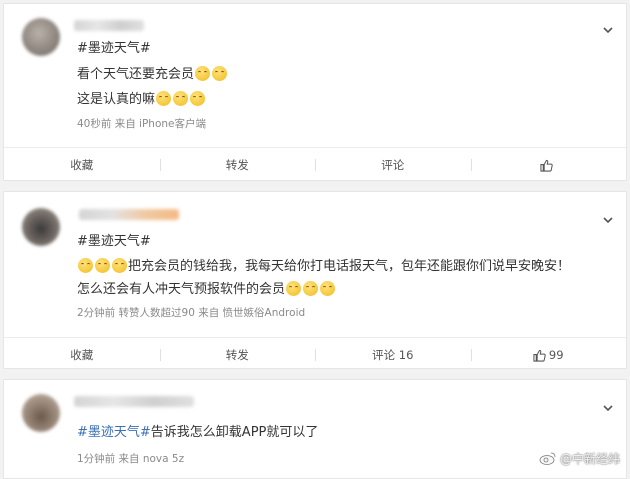  I want to click on post-meta: 2分钟前 转赞人数超过90 来自 愤世嫉俗Android, so click(191, 313).